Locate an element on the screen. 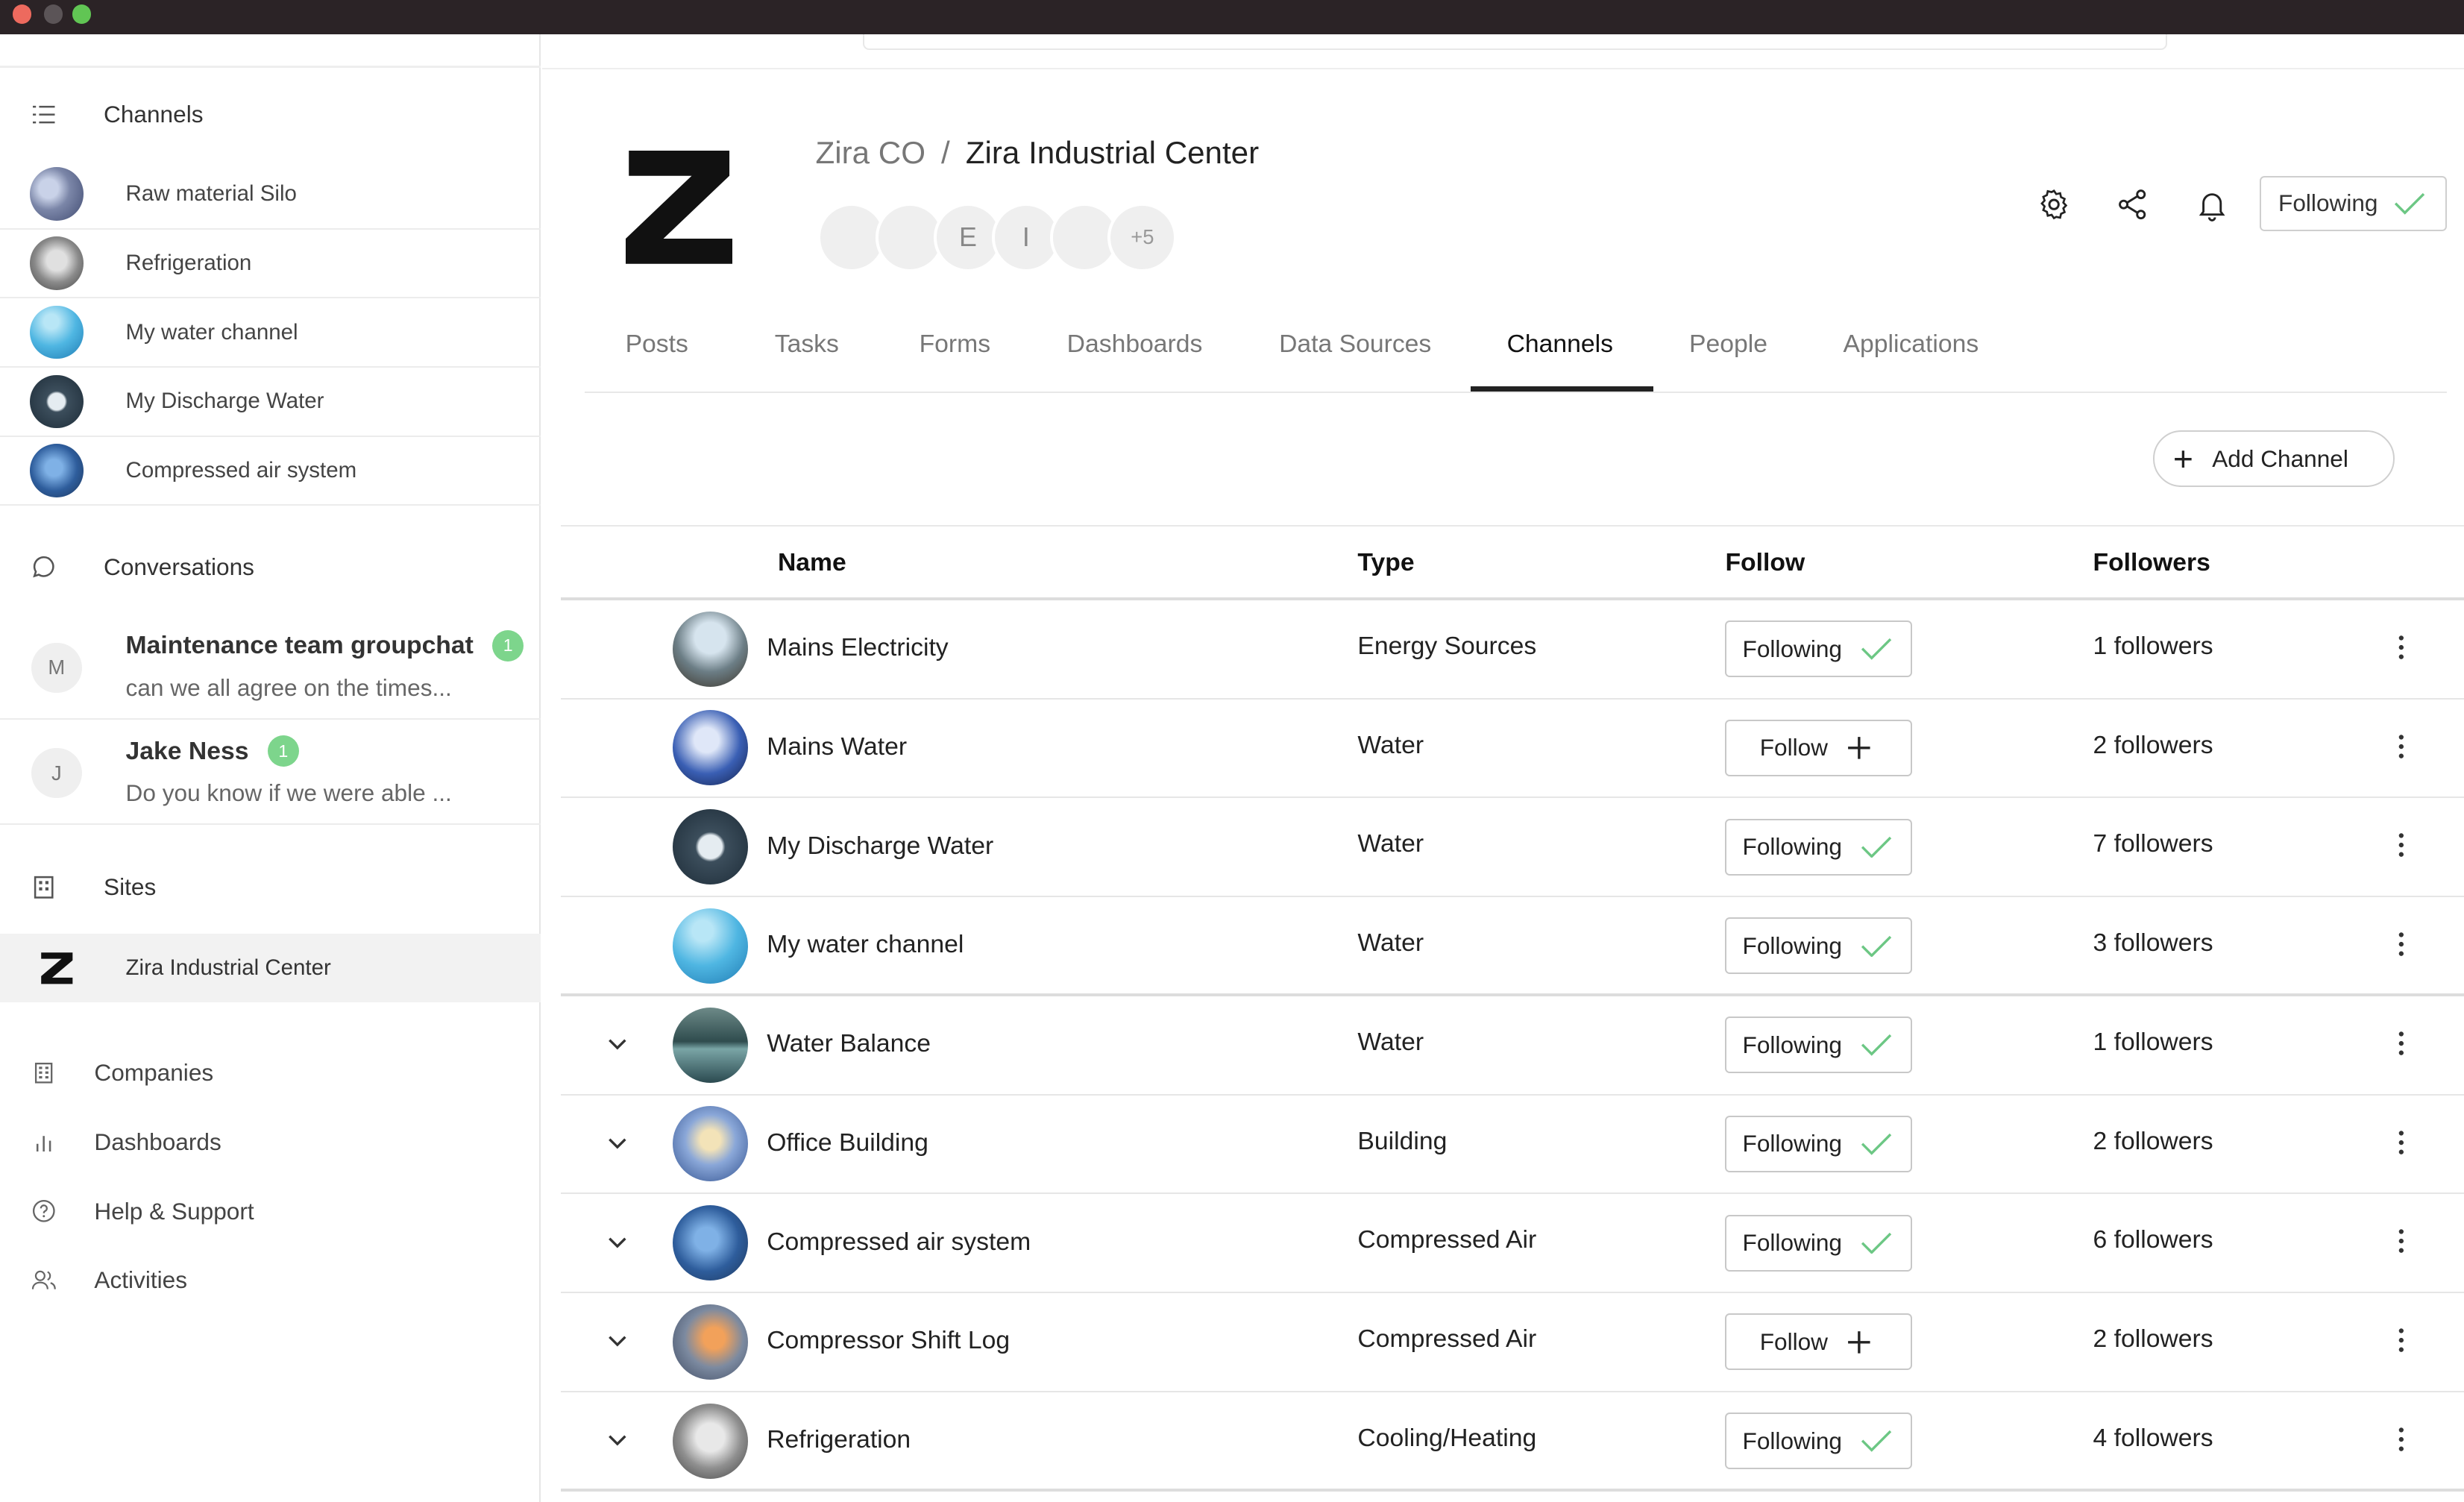 Image resolution: width=2464 pixels, height=1502 pixels. conversations-header-label: Conversations is located at coordinates (179, 566).